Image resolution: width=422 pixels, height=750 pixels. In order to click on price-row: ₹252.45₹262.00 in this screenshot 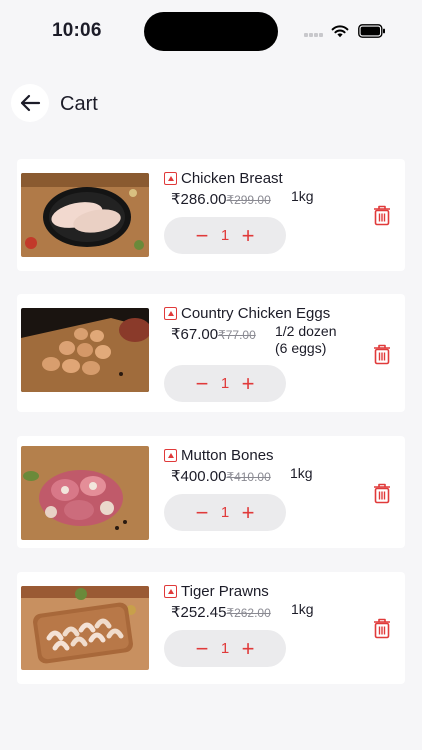, I will do `click(221, 612)`.